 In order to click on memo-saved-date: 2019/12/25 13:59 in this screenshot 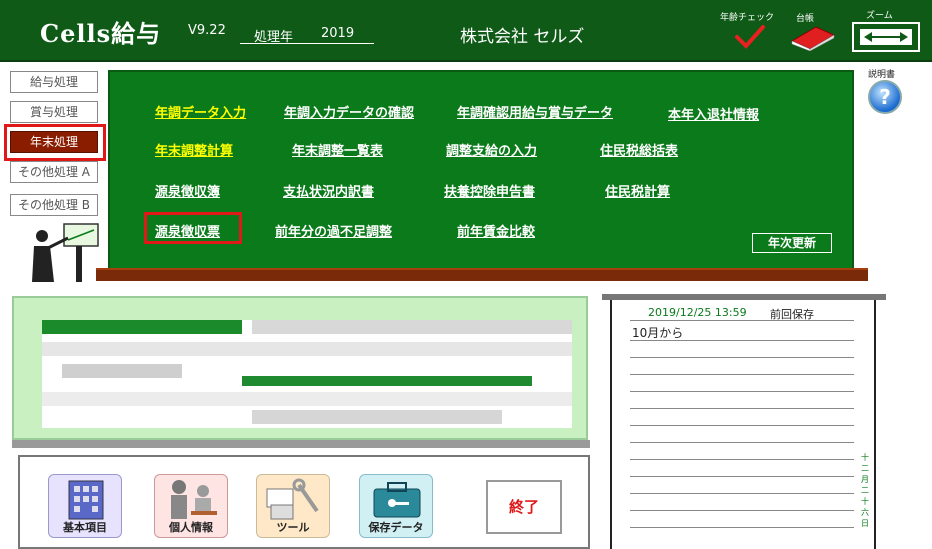, I will do `click(697, 312)`.